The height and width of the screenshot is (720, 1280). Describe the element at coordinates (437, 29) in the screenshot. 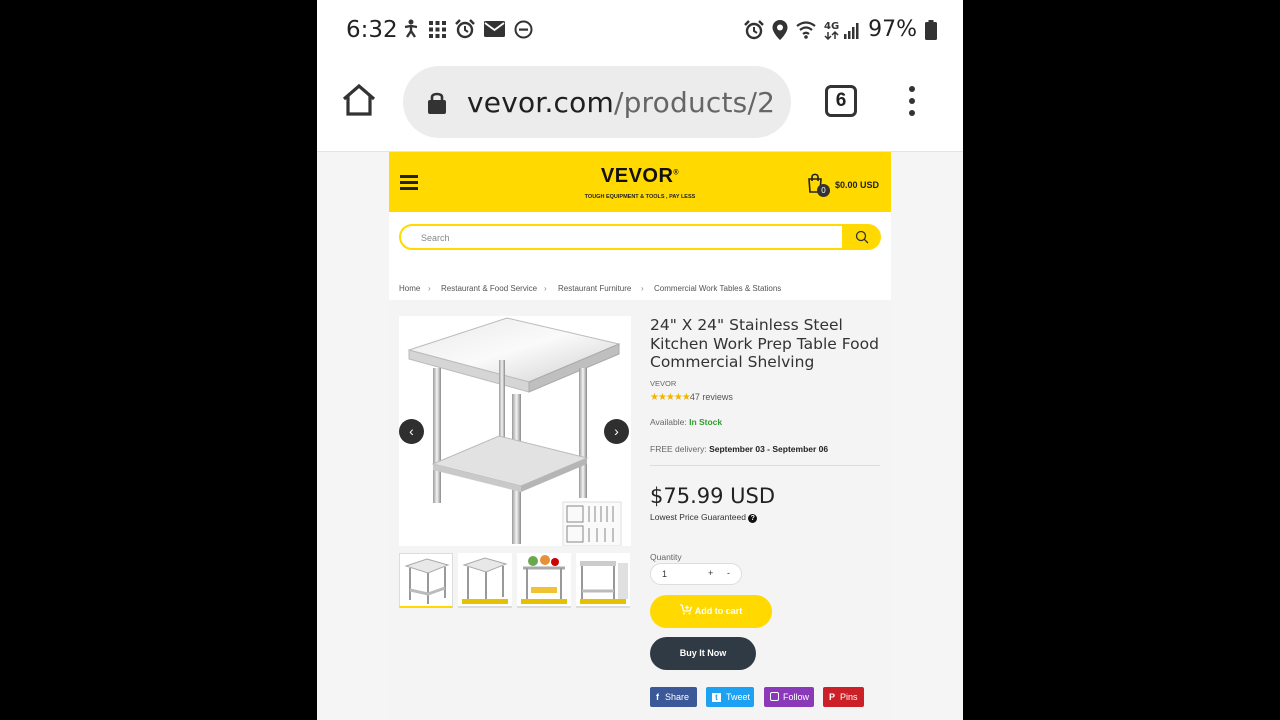

I see `apps-grid-icon` at that location.